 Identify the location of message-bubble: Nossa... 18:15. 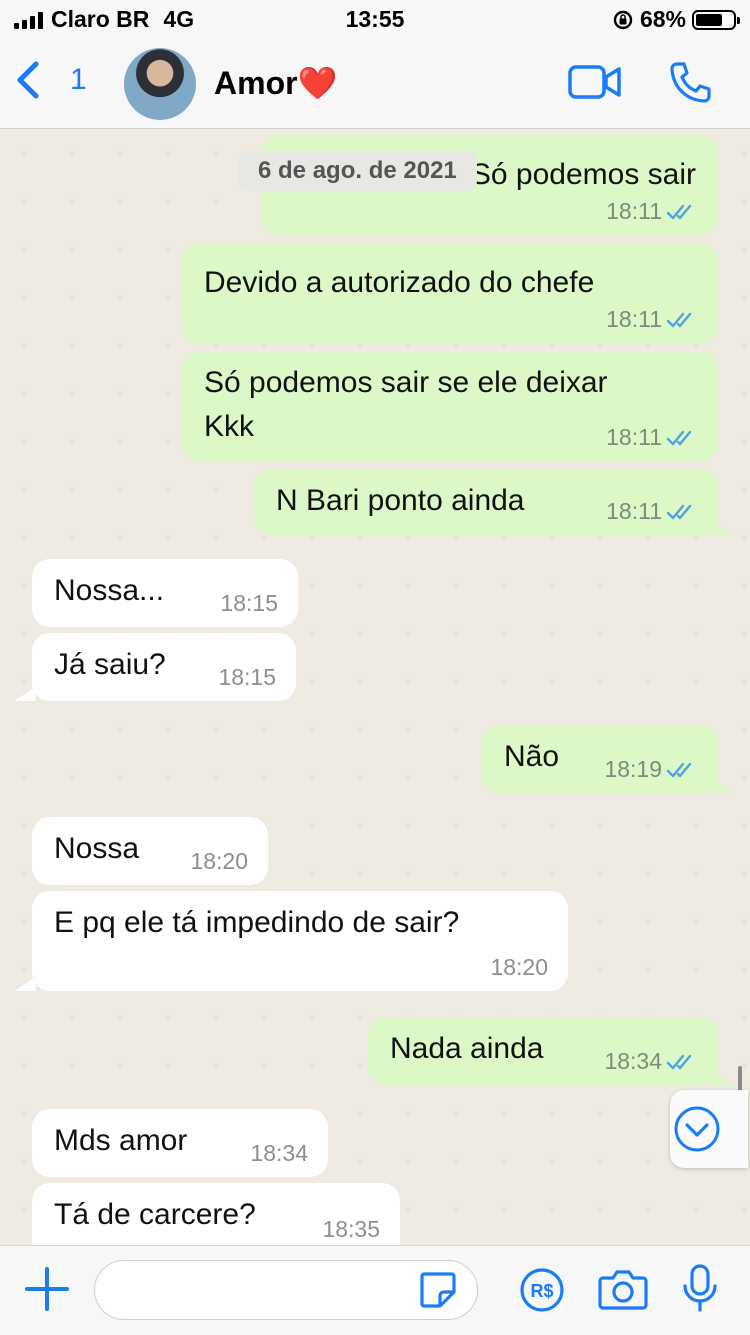
(165, 593).